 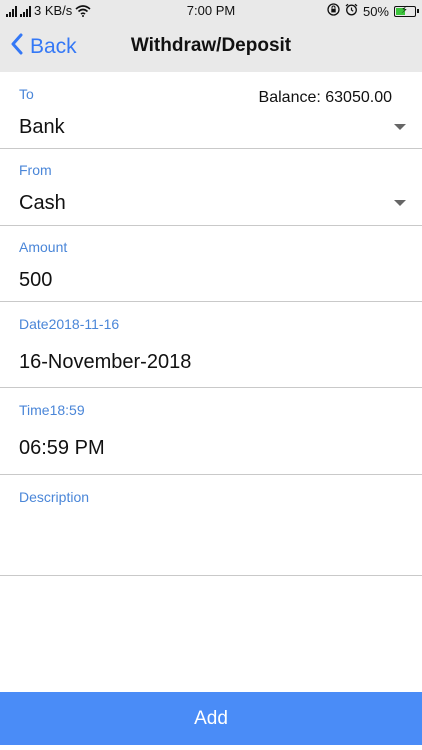 What do you see at coordinates (26, 94) in the screenshot?
I see `to-label: To` at bounding box center [26, 94].